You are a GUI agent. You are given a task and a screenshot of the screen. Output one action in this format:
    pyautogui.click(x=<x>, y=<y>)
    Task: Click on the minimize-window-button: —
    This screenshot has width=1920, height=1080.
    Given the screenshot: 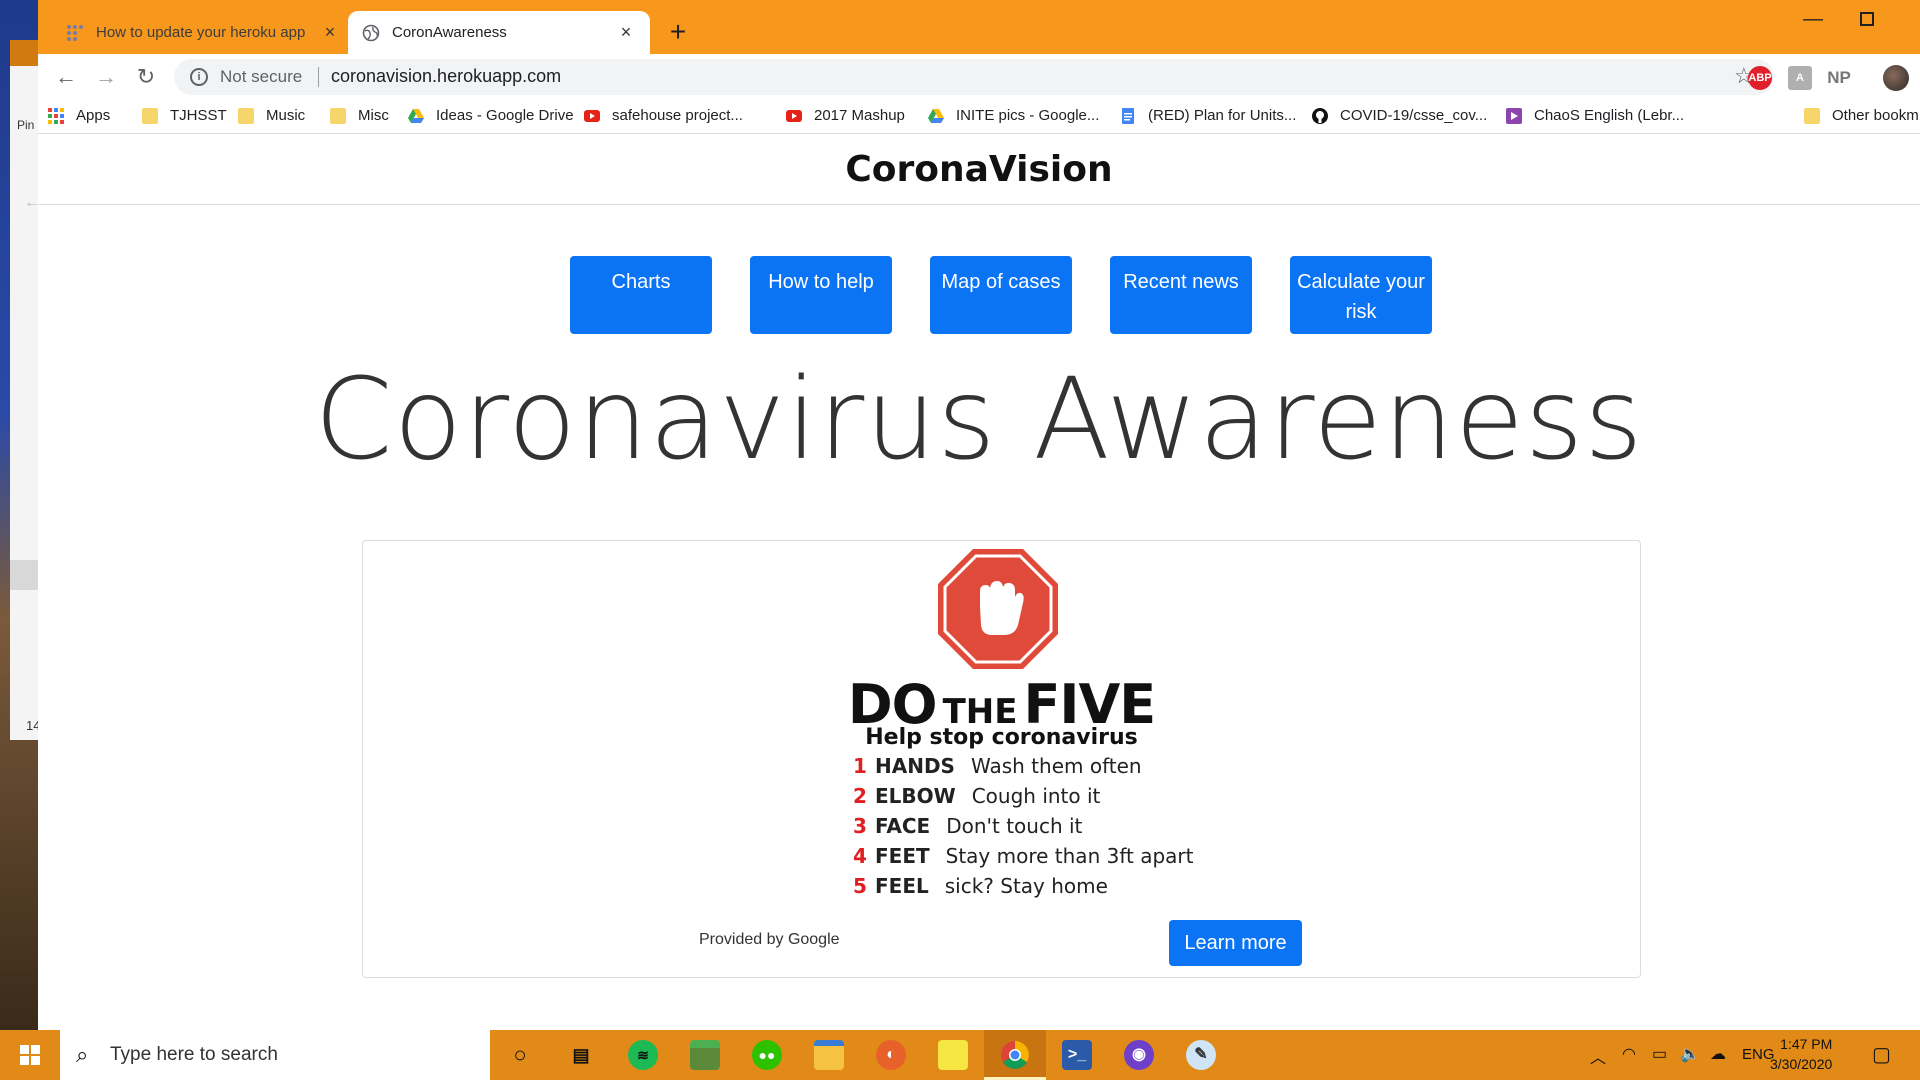 What is the action you would take?
    pyautogui.click(x=1813, y=19)
    